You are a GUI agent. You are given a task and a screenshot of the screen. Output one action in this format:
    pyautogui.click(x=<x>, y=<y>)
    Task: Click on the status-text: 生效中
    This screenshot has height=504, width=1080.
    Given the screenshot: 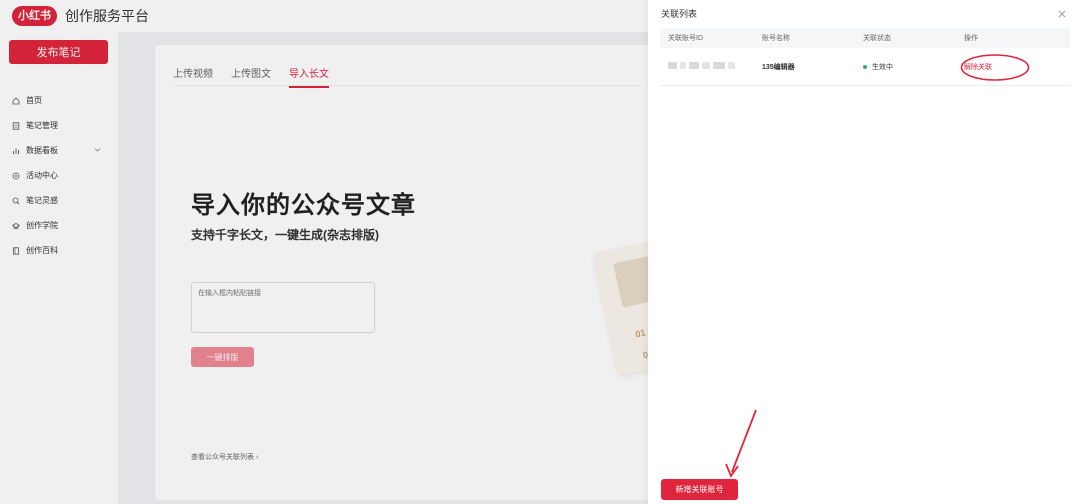 What is the action you would take?
    pyautogui.click(x=882, y=67)
    